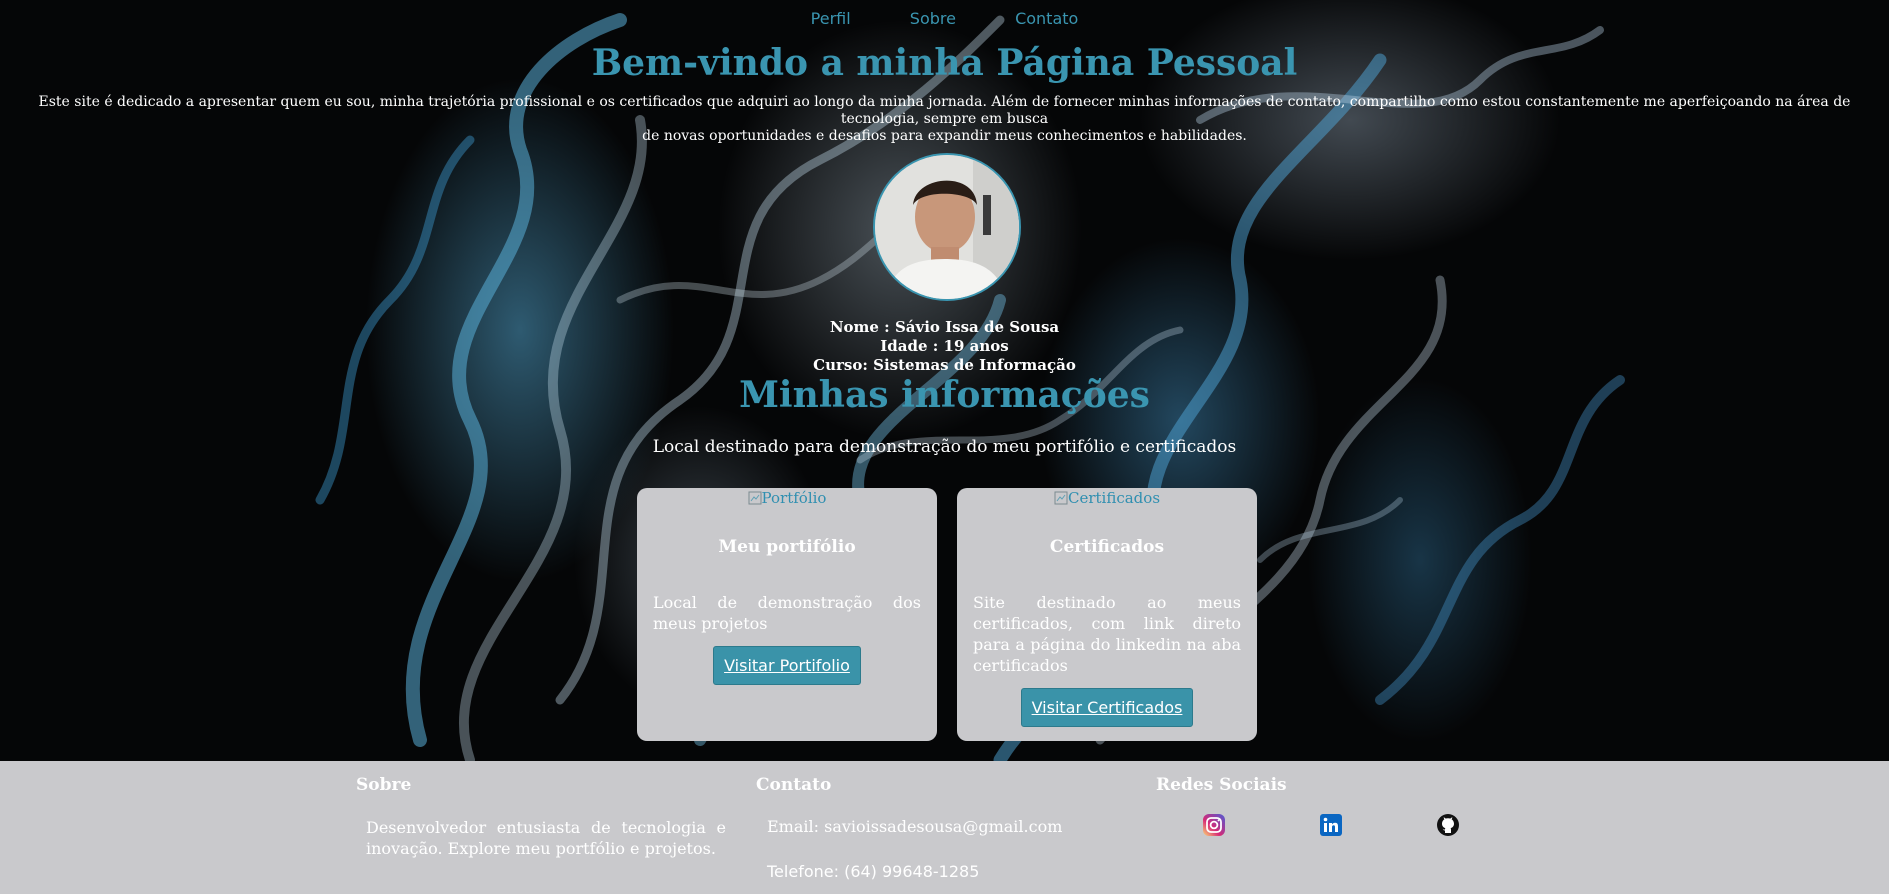 The width and height of the screenshot is (1889, 894). Describe the element at coordinates (873, 871) in the screenshot. I see `footer-phone: Telefone: (64) 99648-1285` at that location.